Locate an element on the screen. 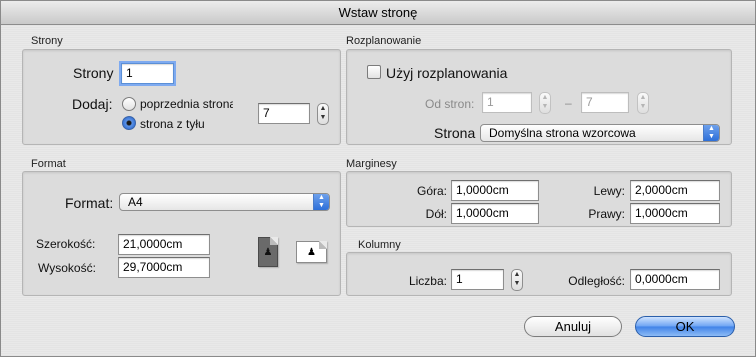 The height and width of the screenshot is (357, 756). master-page-popup: Domyślna strona wzorcowa ▲ ▼ is located at coordinates (600, 133).